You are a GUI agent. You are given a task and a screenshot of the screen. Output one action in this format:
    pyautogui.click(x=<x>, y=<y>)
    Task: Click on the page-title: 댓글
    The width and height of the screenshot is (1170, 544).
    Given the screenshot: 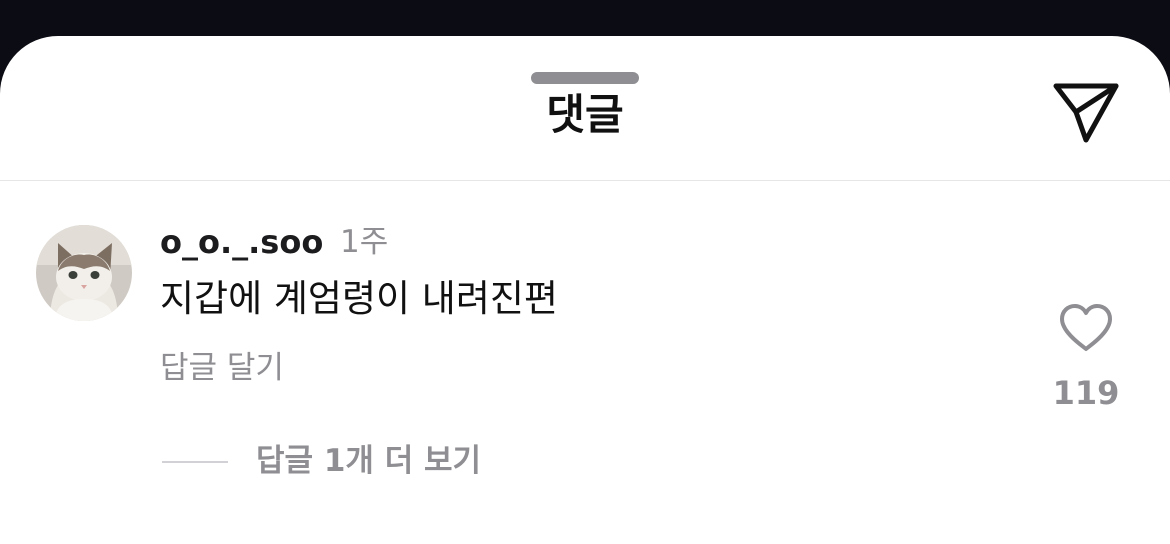 What is the action you would take?
    pyautogui.click(x=585, y=114)
    